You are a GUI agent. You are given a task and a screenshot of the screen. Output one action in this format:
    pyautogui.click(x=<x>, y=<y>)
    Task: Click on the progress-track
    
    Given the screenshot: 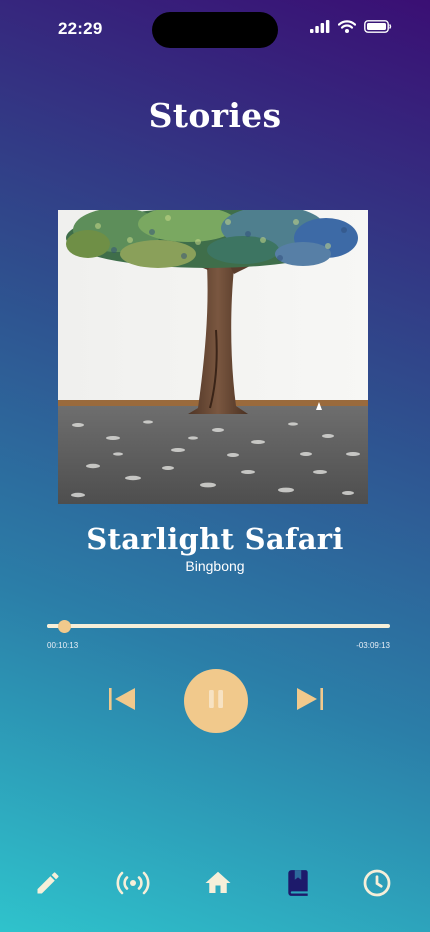 What is the action you would take?
    pyautogui.click(x=218, y=626)
    